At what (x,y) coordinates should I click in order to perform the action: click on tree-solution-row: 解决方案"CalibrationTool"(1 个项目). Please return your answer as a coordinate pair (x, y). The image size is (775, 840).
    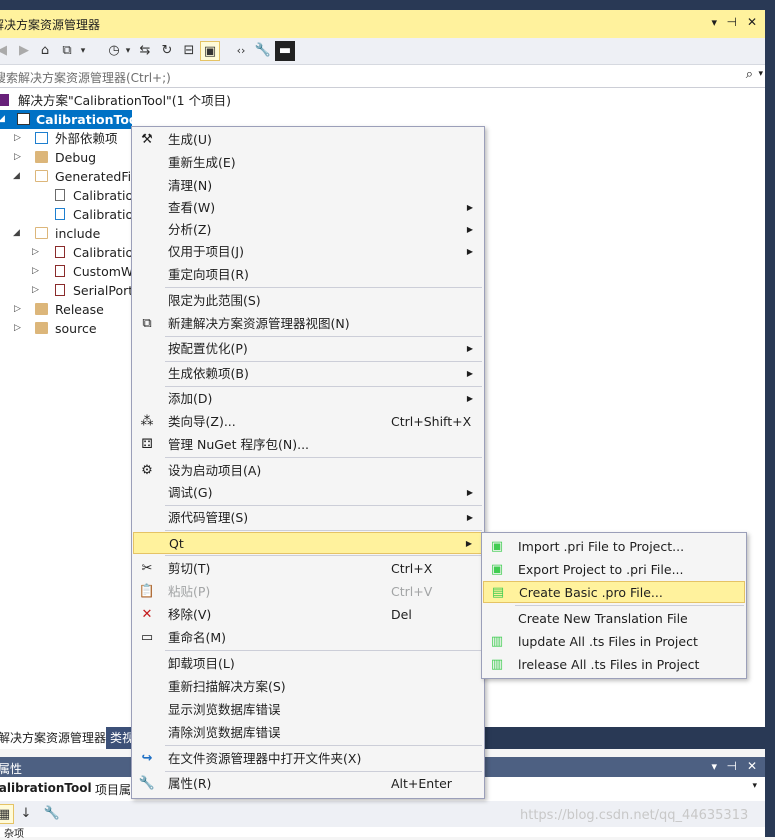
    Looking at the image, I should click on (150, 100).